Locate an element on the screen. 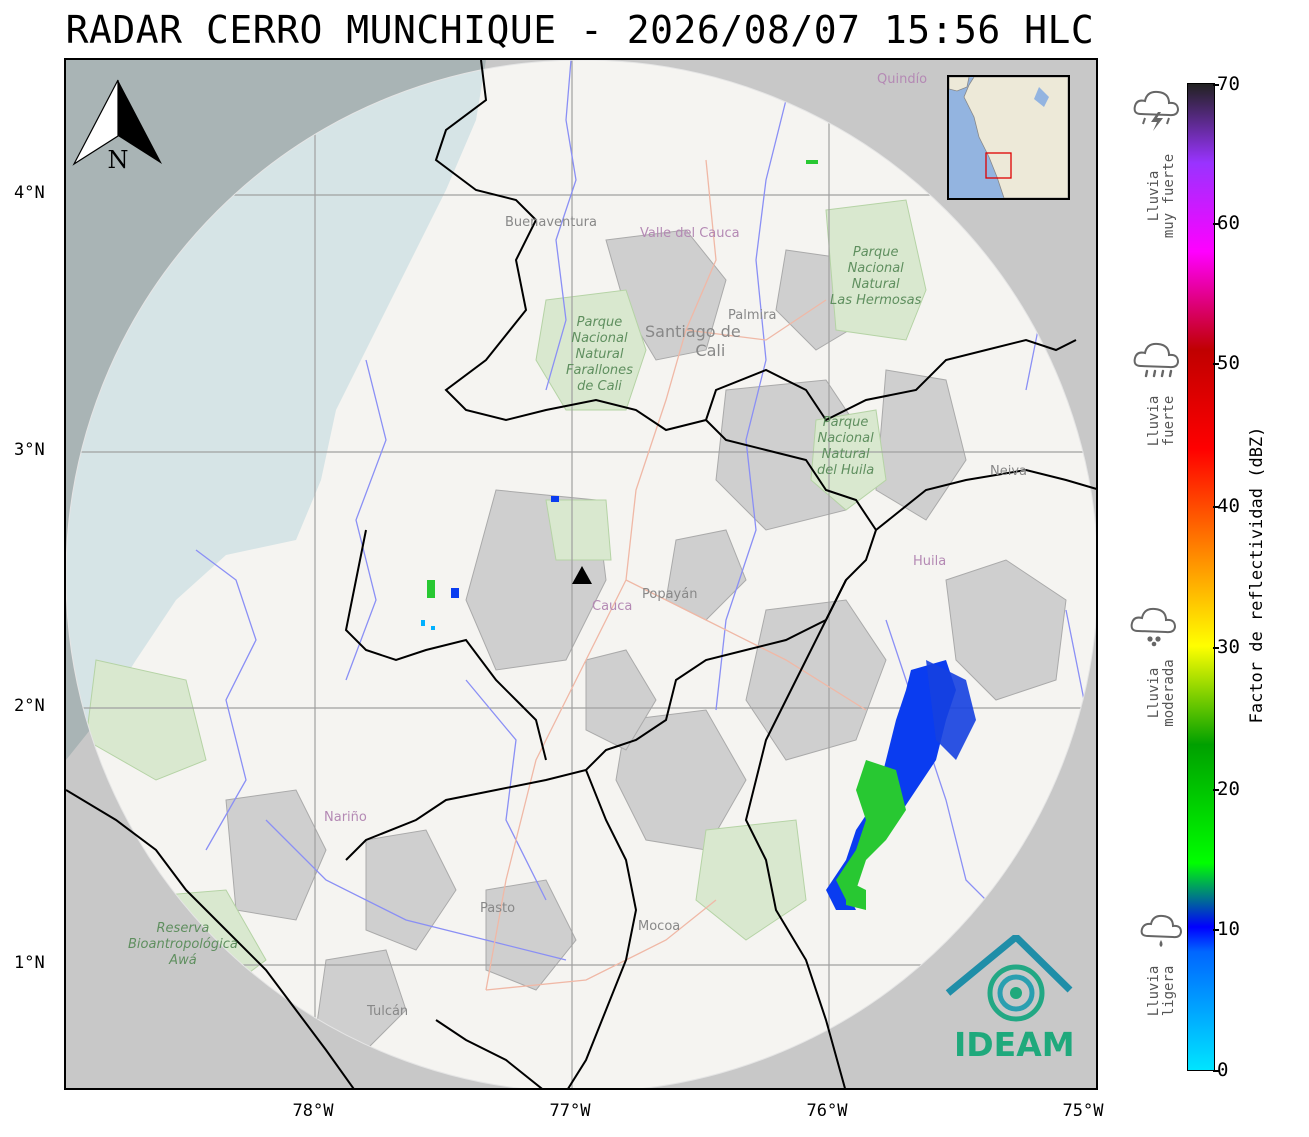 The height and width of the screenshot is (1137, 1309). moderate-rain-icon is located at coordinates (1153, 627).